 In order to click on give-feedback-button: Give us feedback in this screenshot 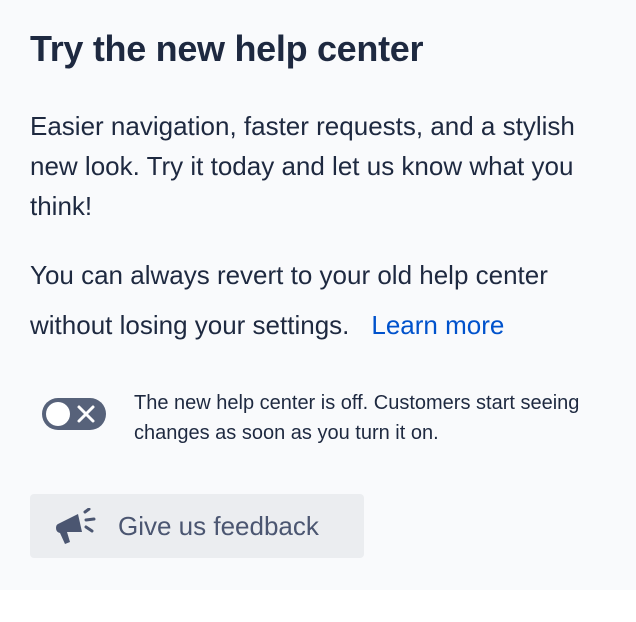, I will do `click(197, 526)`.